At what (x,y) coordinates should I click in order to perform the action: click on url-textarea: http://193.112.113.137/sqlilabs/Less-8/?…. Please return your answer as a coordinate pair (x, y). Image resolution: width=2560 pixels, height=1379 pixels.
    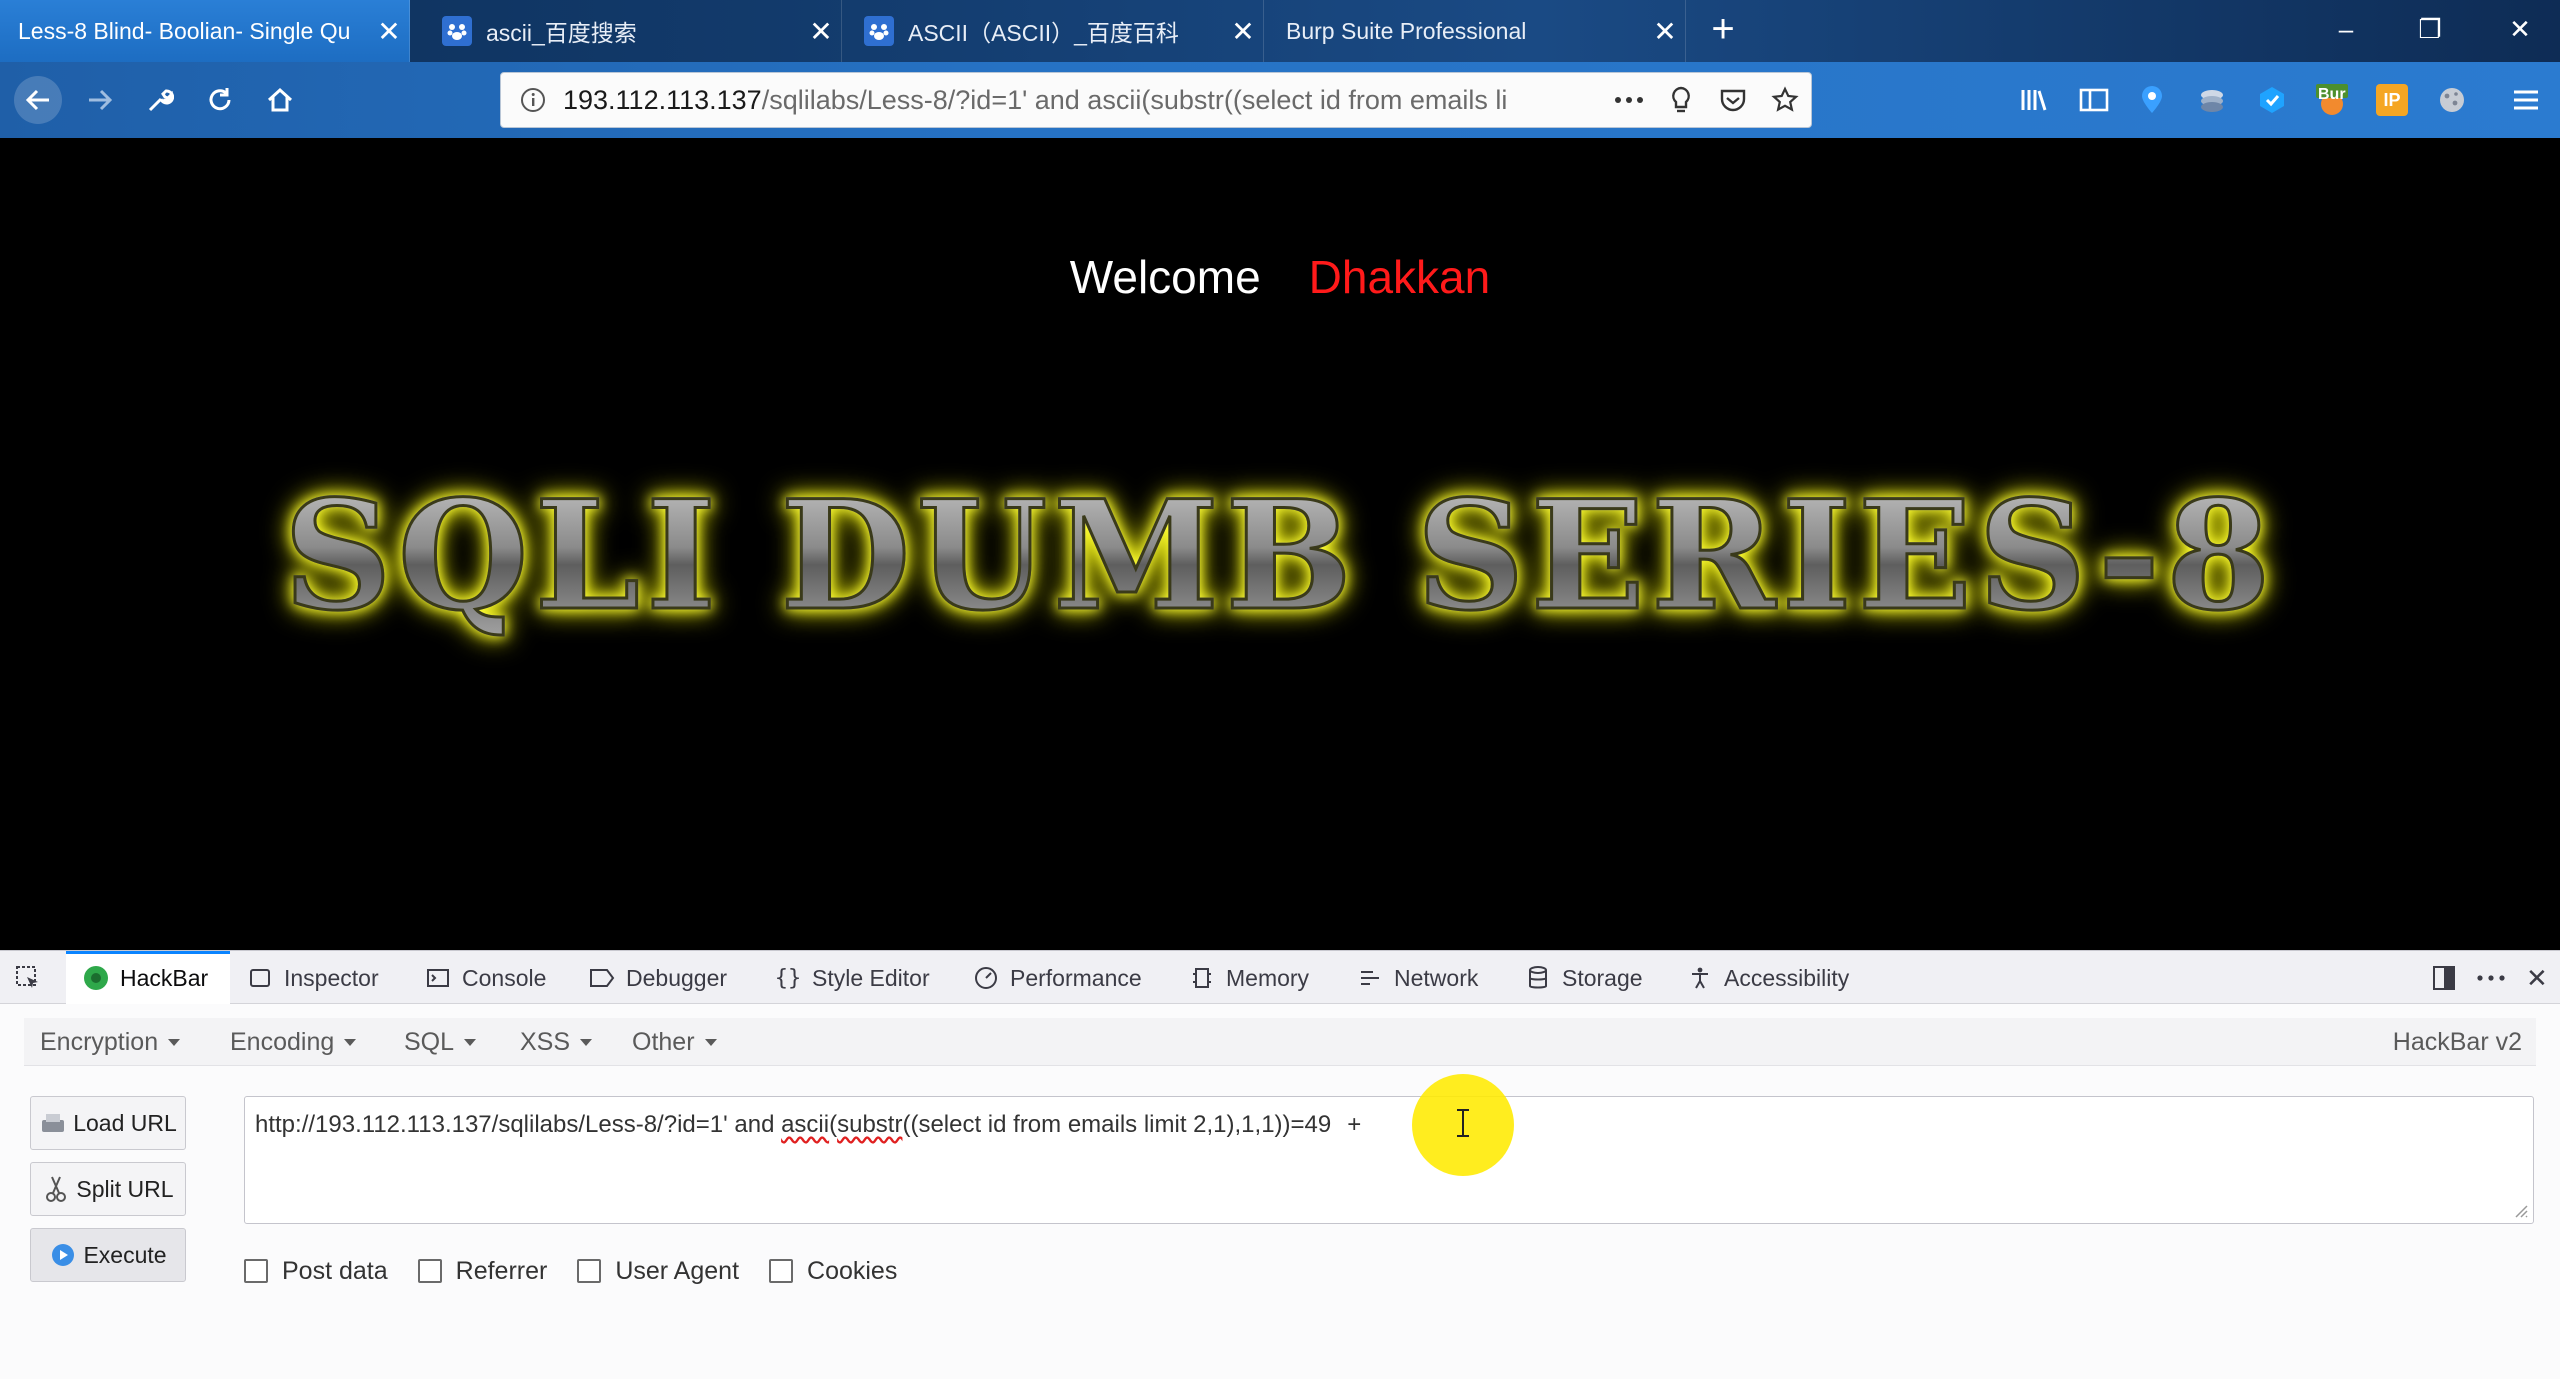
    Looking at the image, I should click on (1389, 1160).